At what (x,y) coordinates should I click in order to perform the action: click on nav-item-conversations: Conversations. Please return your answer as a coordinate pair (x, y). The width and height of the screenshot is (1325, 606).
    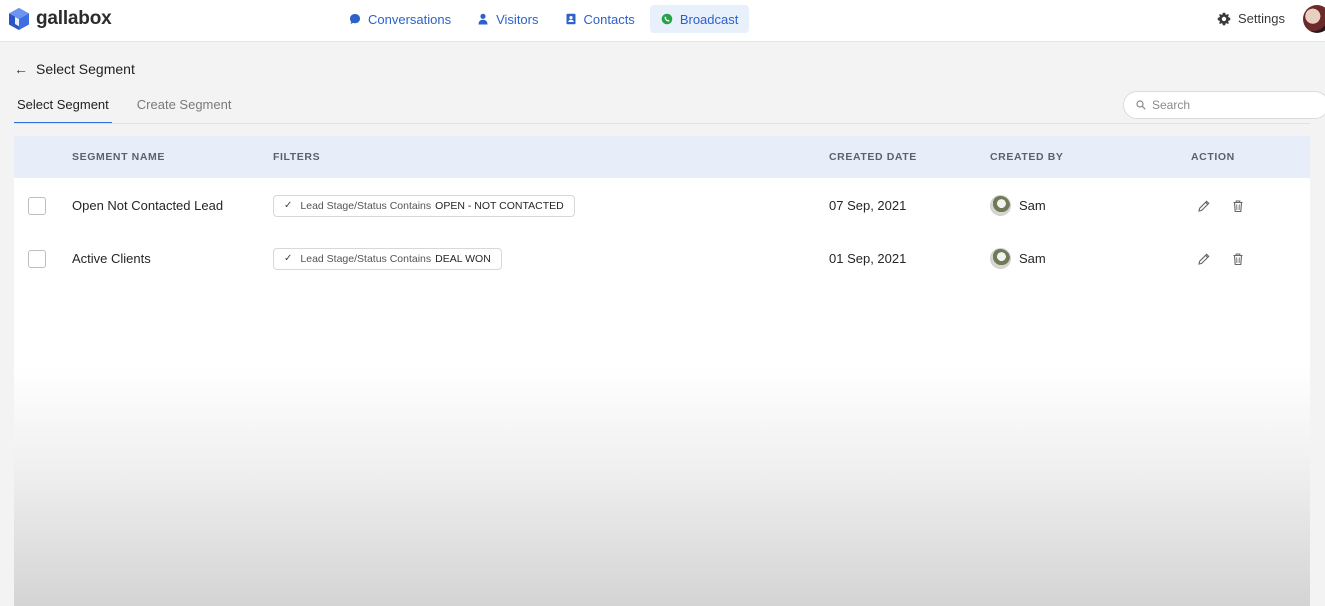
    Looking at the image, I should click on (400, 19).